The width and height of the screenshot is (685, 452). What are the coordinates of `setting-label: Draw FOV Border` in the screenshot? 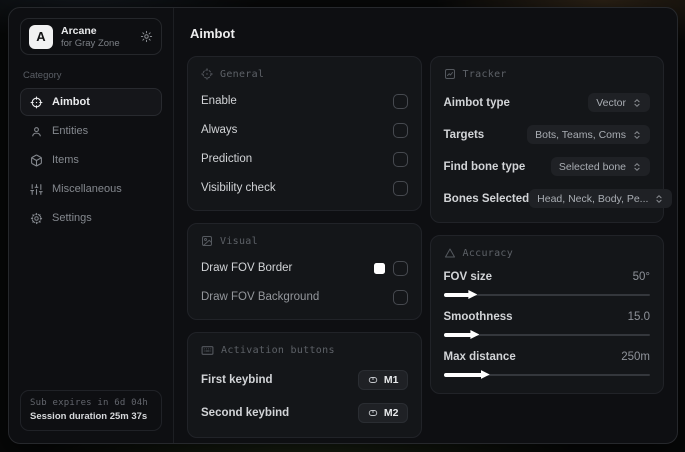 It's located at (247, 268).